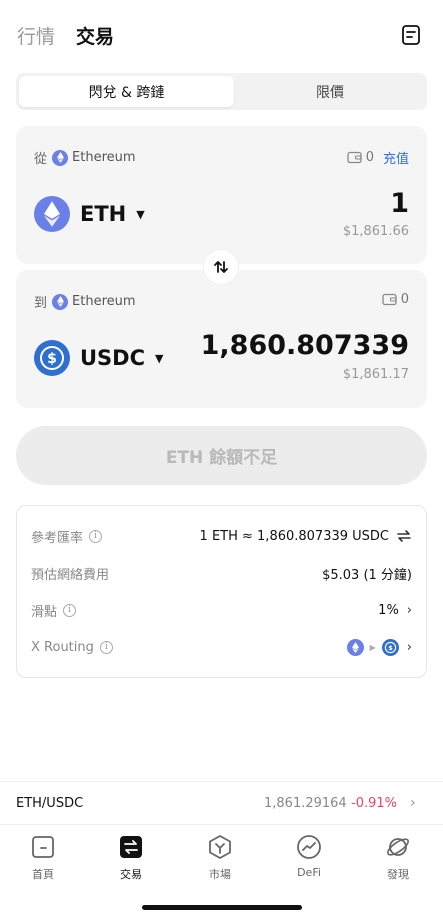 The image size is (443, 919). I want to click on usdc-route-icon: $, so click(390, 647).